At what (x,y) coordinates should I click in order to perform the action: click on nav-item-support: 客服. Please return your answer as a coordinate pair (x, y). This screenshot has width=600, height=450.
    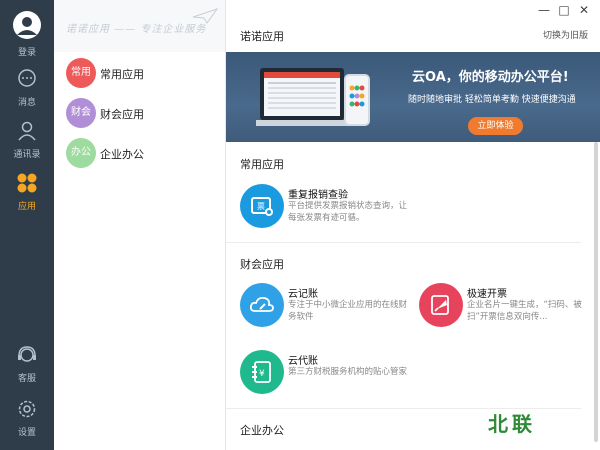
    Looking at the image, I should click on (27, 364).